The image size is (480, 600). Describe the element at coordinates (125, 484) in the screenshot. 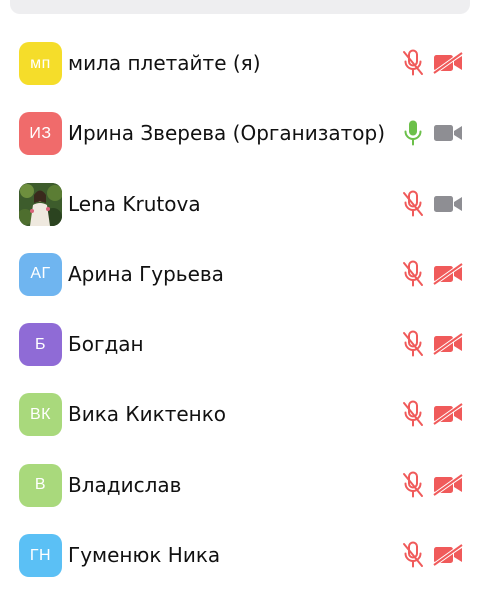

I see `participant-name: Владислав` at that location.